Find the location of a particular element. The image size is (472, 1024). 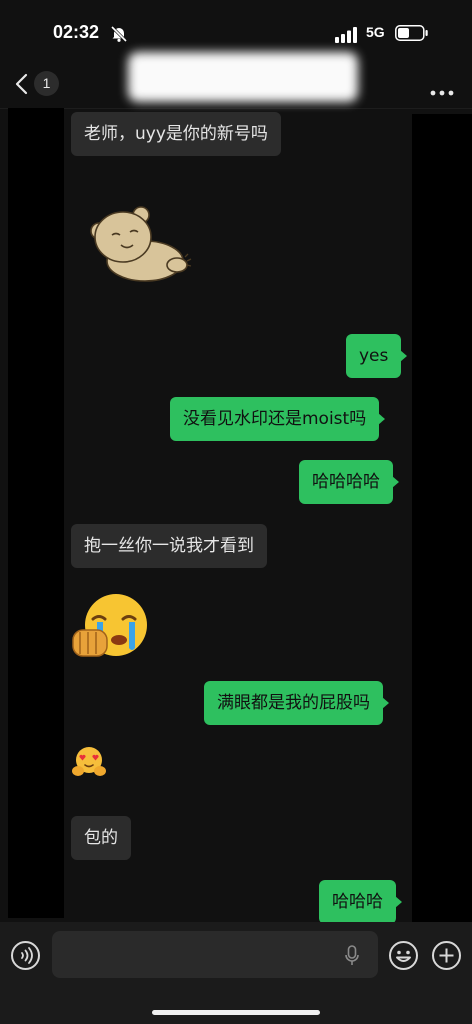

cellular-signal-icon is located at coordinates (347, 37).